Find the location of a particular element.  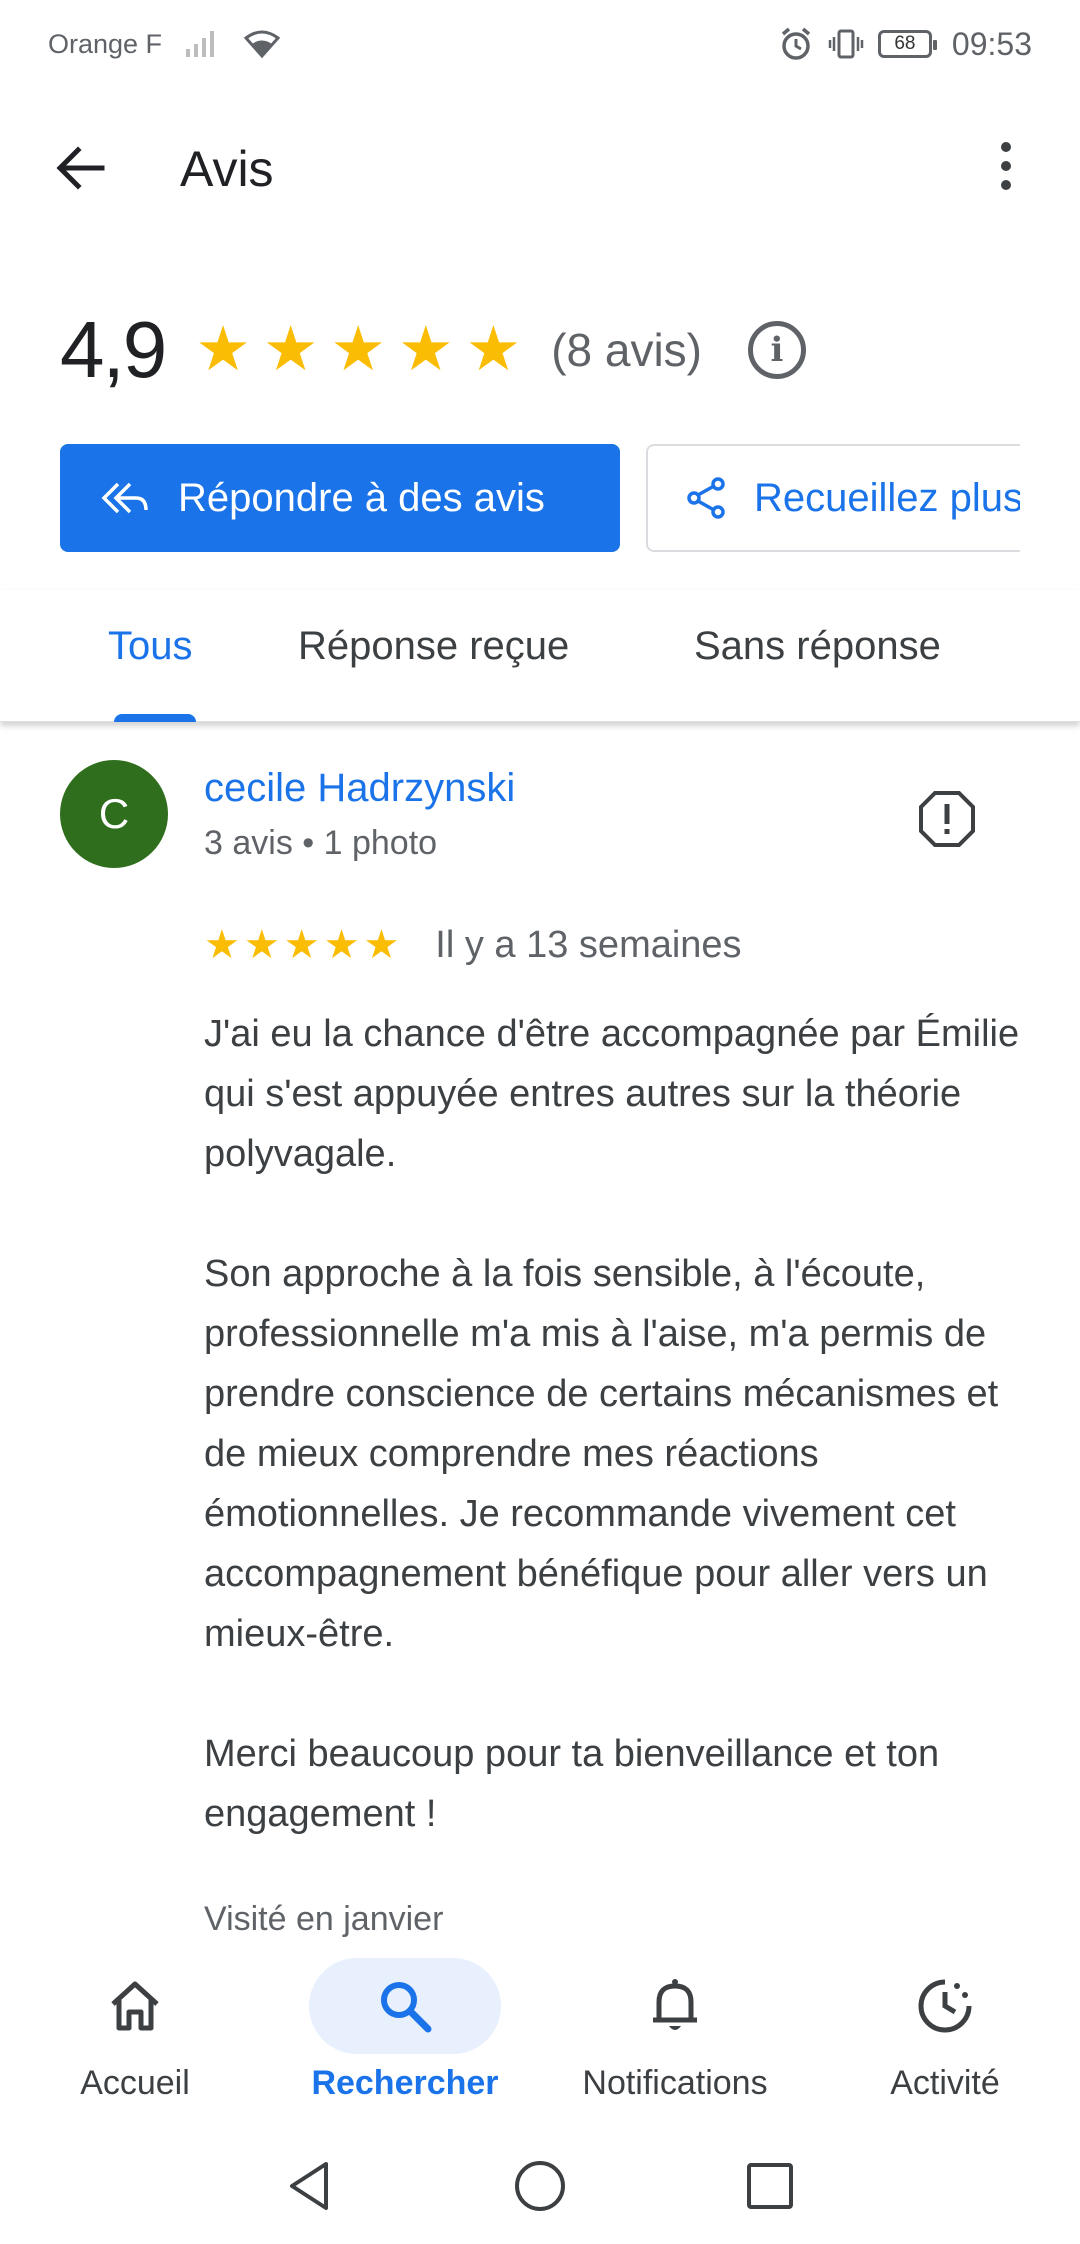

more-vert-icon is located at coordinates (1006, 147).